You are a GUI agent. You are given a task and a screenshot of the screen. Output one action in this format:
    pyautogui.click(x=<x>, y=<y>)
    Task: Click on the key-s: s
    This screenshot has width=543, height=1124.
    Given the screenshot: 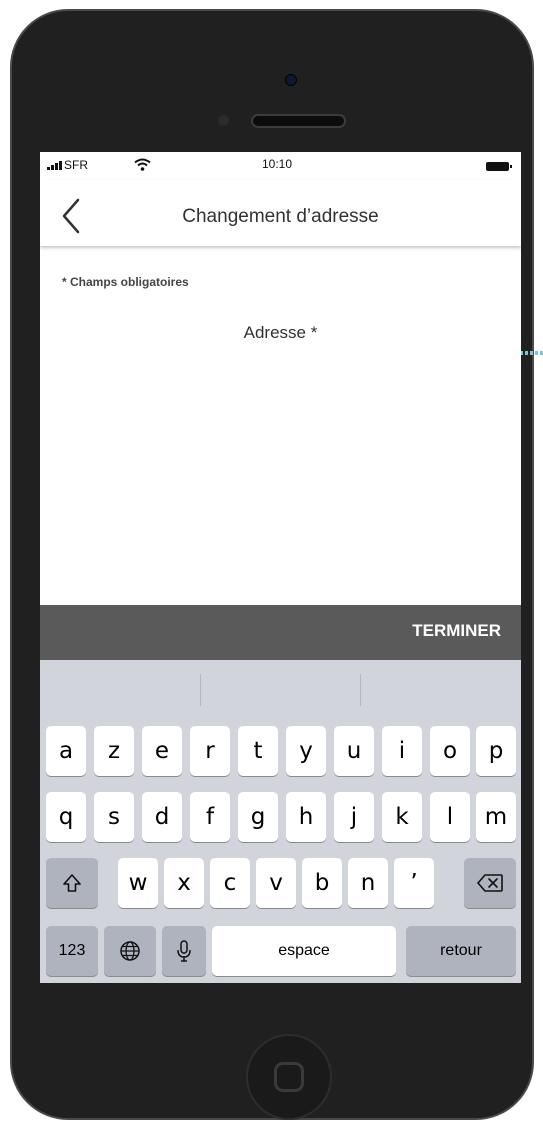 What is the action you would take?
    pyautogui.click(x=114, y=817)
    